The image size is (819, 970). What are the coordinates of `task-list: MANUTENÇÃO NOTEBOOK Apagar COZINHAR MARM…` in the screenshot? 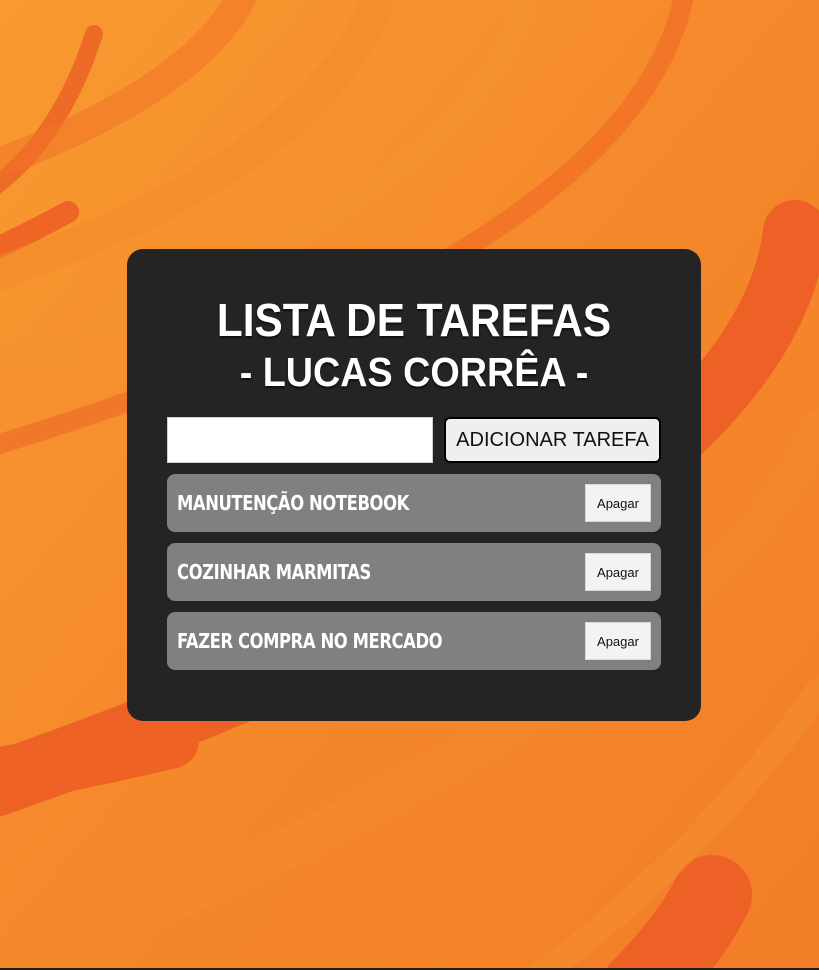 It's located at (414, 577).